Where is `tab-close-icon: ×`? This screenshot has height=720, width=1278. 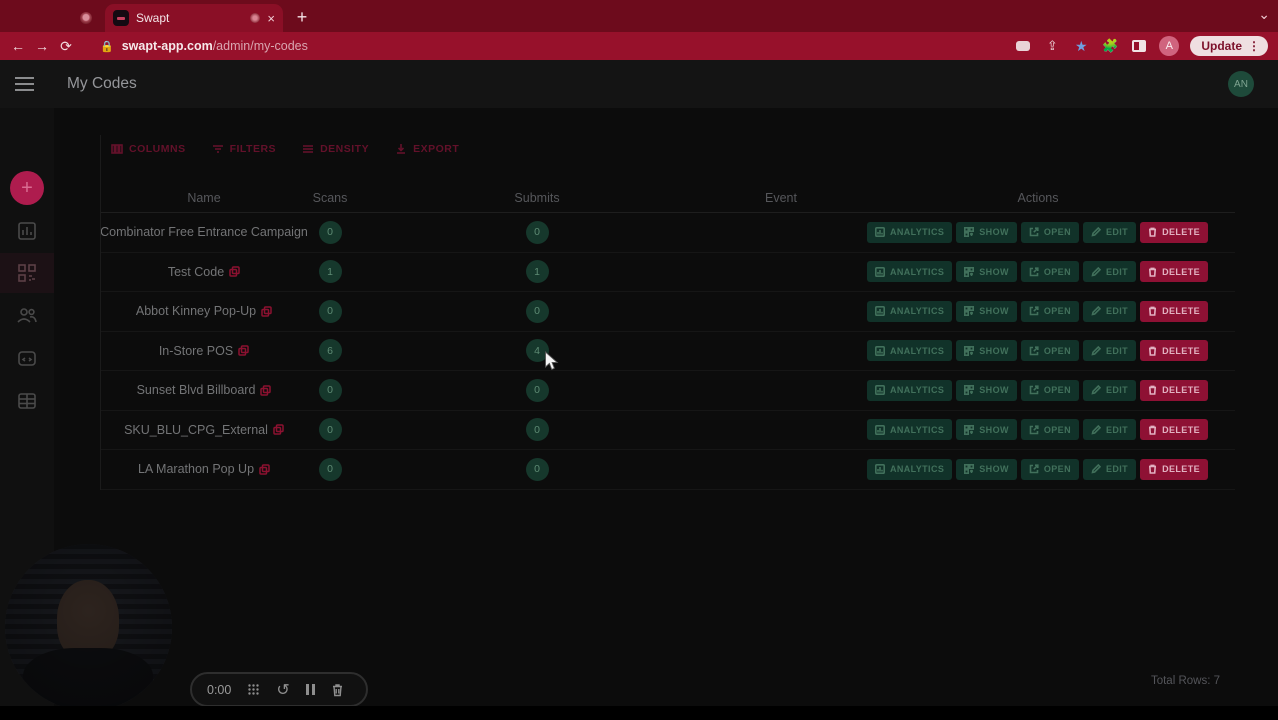 tab-close-icon: × is located at coordinates (271, 18).